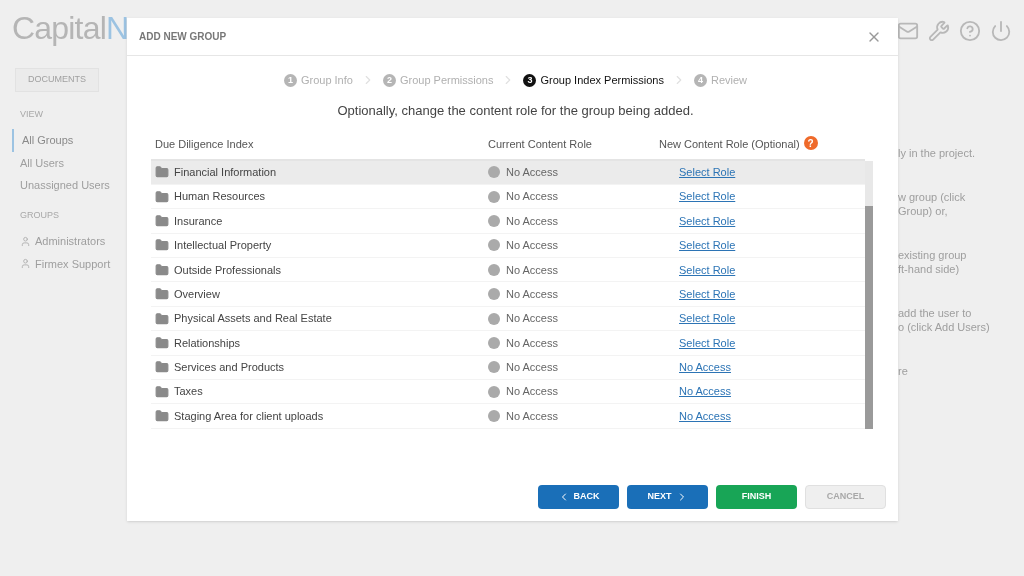 Image resolution: width=1024 pixels, height=576 pixels. I want to click on column-header: Current Content Role, so click(540, 144).